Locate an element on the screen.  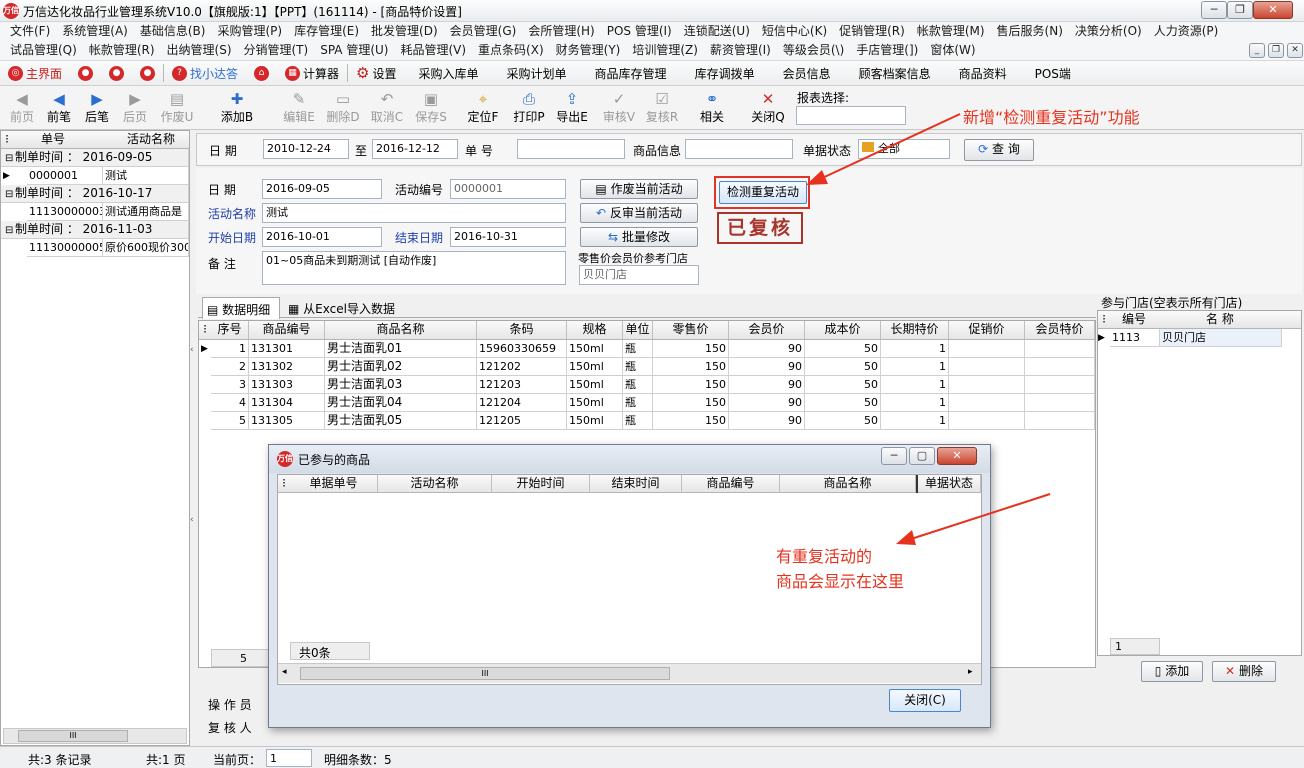
form-code: 0000001 is located at coordinates (508, 189).